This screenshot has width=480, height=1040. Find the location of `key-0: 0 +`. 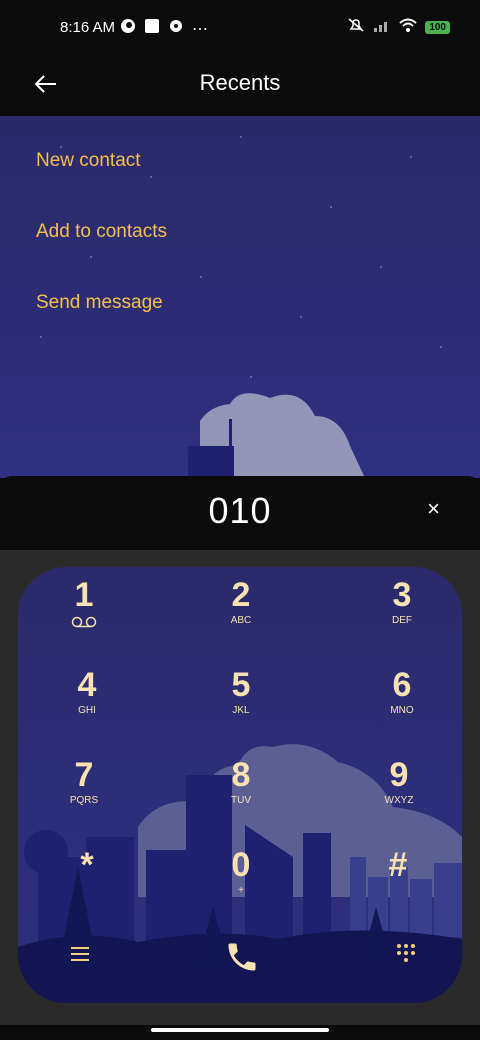

key-0: 0 + is located at coordinates (241, 885).